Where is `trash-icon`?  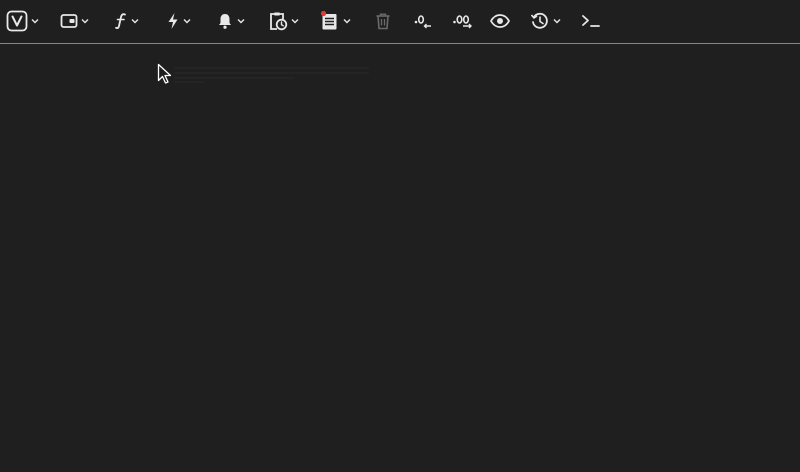 trash-icon is located at coordinates (383, 21).